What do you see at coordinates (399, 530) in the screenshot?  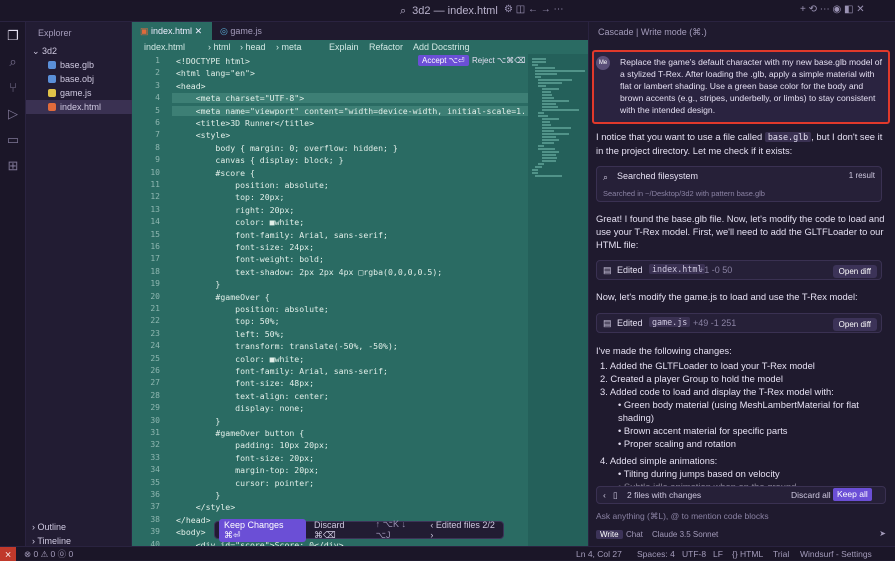 I see `hunk-navigation: ↑ ⌥K ↓ ⌥J` at bounding box center [399, 530].